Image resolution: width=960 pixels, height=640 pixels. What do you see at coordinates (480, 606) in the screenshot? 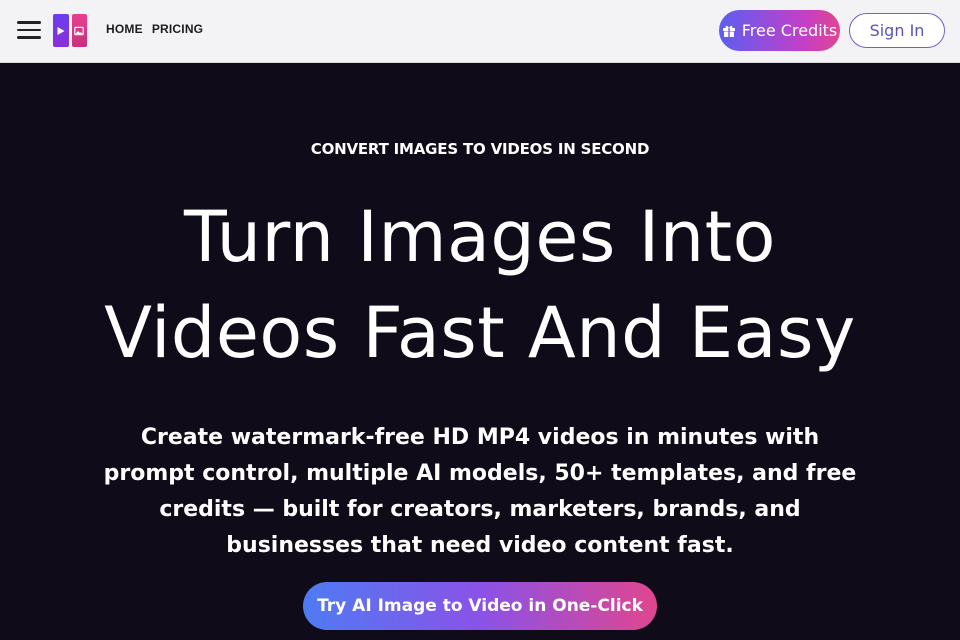
I see `try-image-to-video-button: Try AI Image to Video in One-Click` at bounding box center [480, 606].